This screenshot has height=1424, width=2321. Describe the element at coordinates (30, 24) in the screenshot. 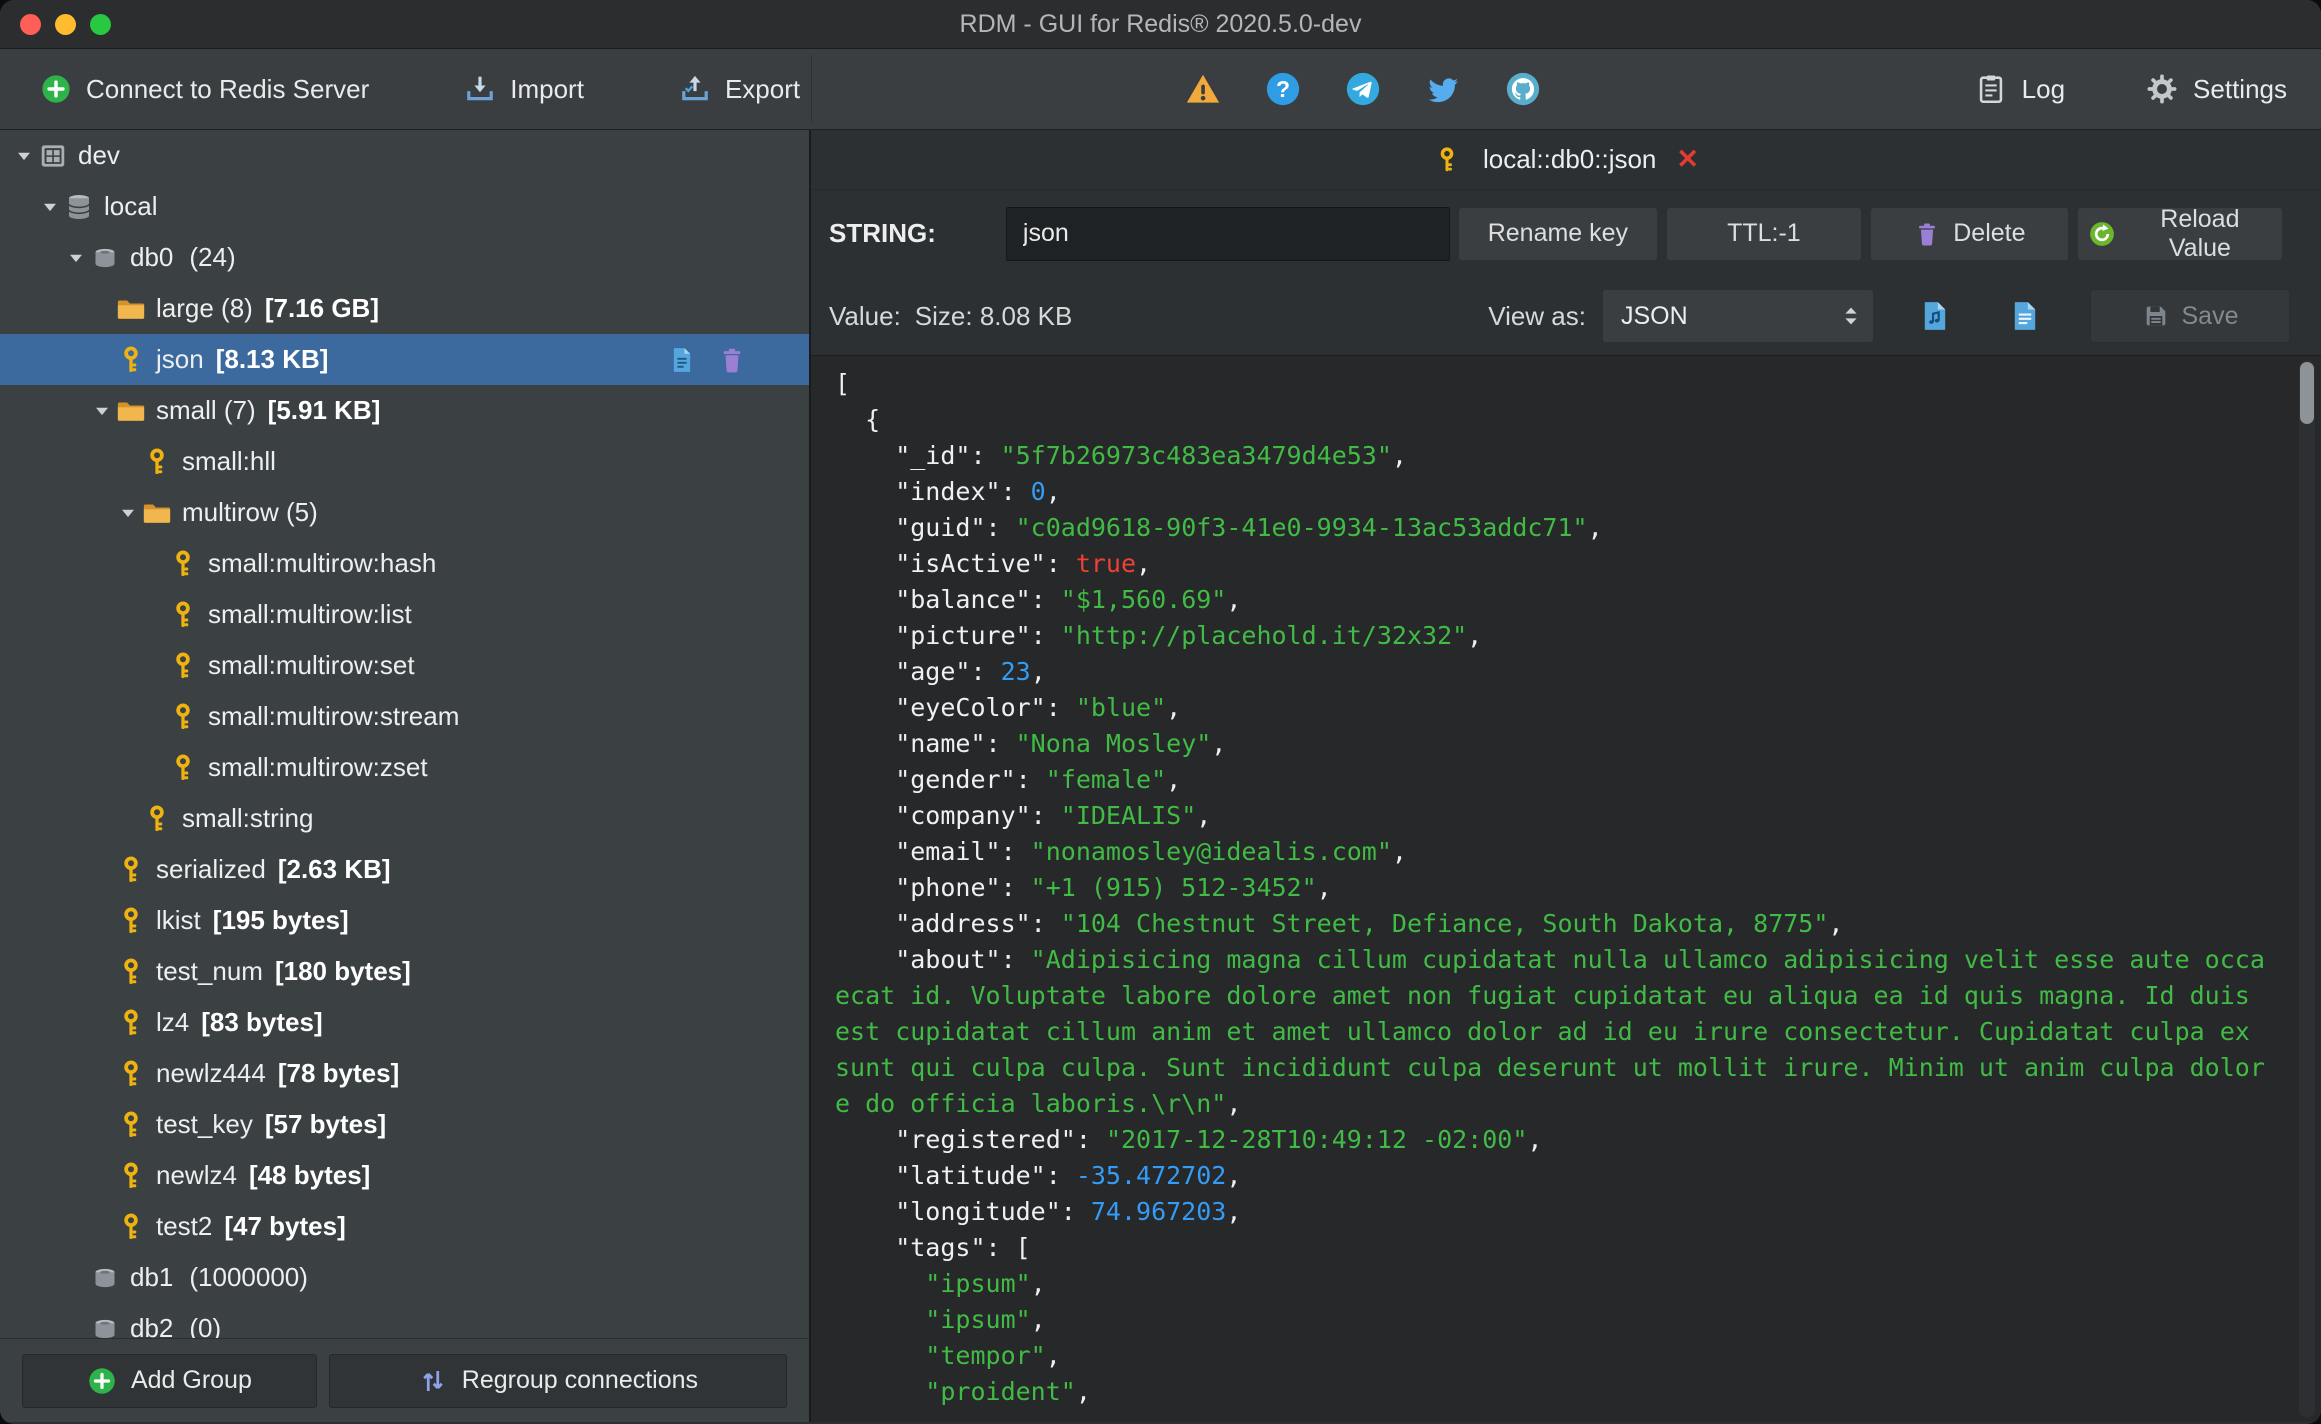

I see `close-window-button` at that location.